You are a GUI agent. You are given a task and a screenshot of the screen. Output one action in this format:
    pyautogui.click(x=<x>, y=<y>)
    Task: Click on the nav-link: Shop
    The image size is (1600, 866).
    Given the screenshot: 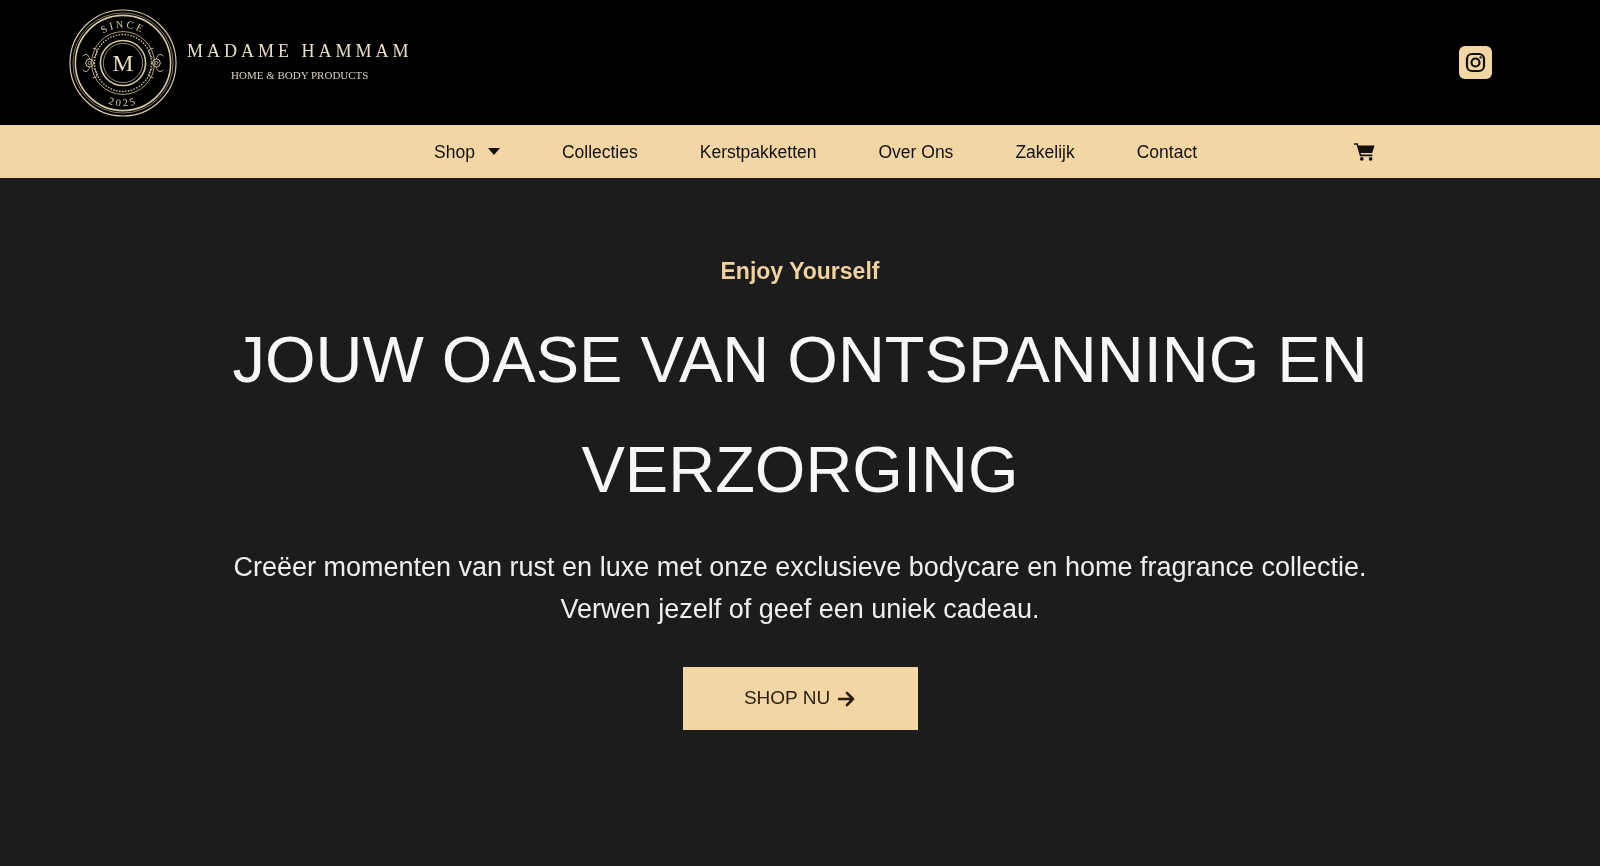 What is the action you would take?
    pyautogui.click(x=467, y=151)
    